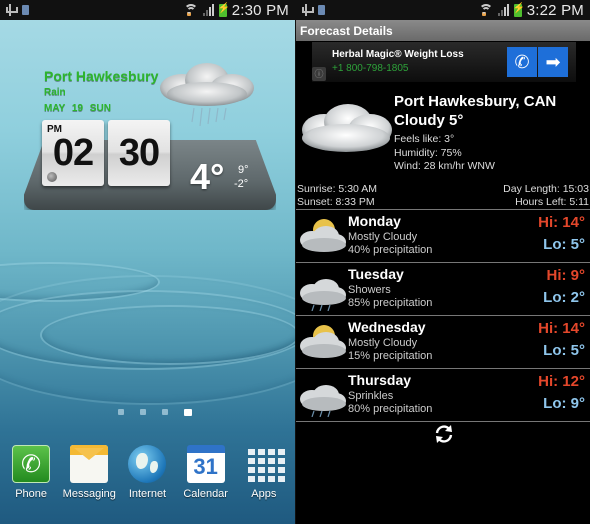 The height and width of the screenshot is (524, 590). What do you see at coordinates (147, 10) in the screenshot?
I see `status-bar: 2:30 PM` at bounding box center [147, 10].